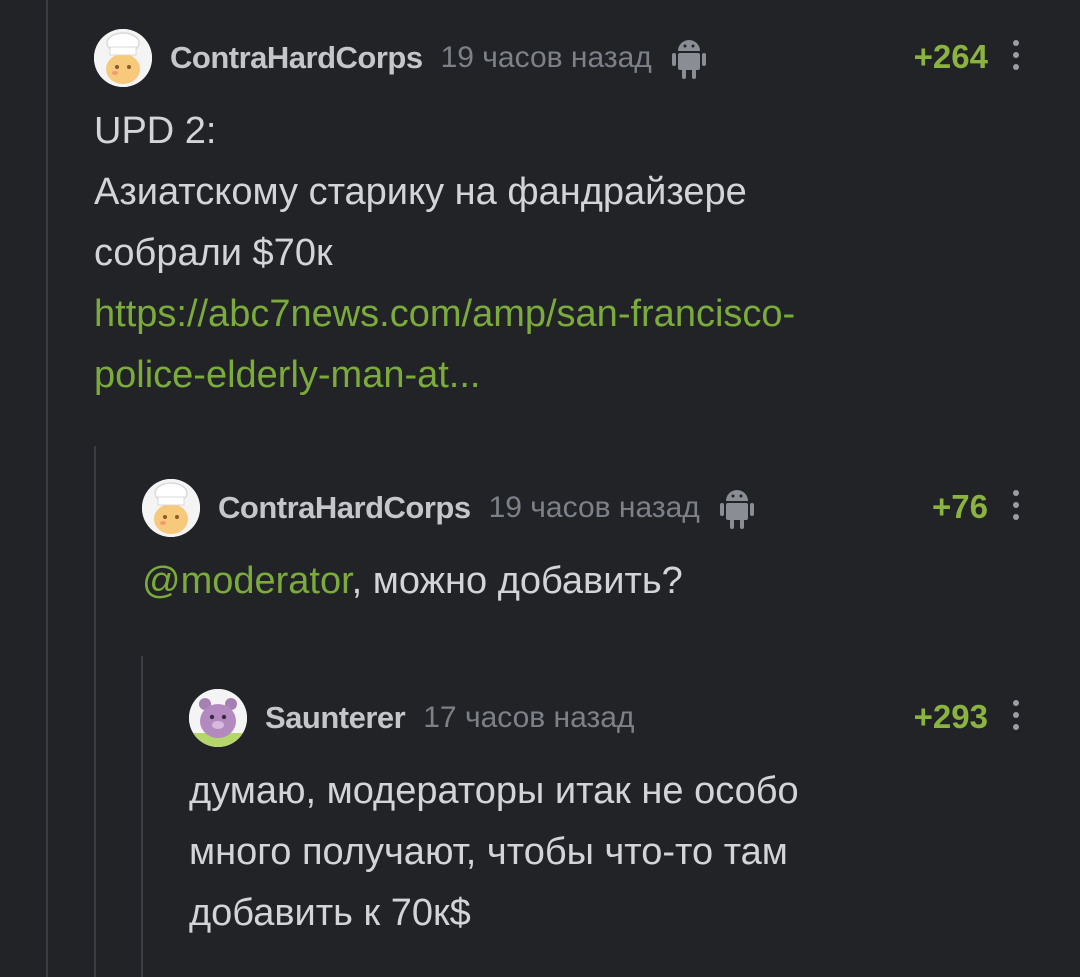  I want to click on comment-text-line: UPD 2:, so click(155, 131).